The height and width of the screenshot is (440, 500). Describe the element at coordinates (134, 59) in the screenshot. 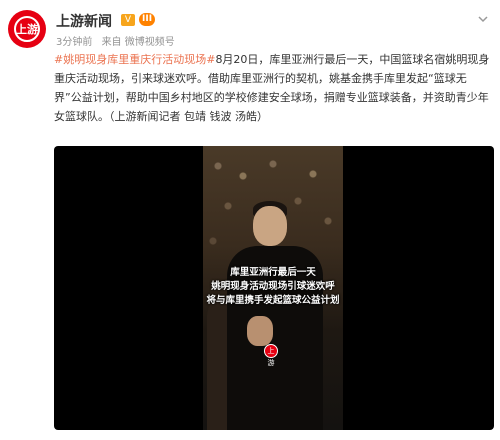

I see `hashtag-link: #姚明现身库里重庆行活动现场#` at that location.